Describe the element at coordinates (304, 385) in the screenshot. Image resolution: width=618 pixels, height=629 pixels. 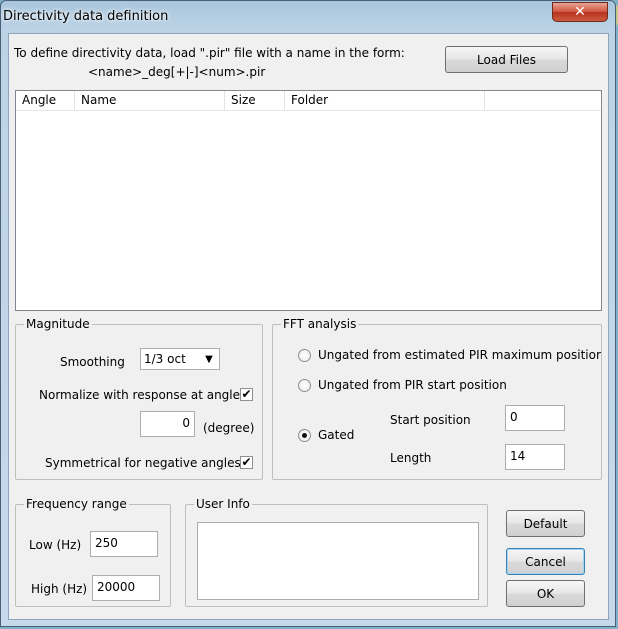
I see `ungated-start-radio` at that location.